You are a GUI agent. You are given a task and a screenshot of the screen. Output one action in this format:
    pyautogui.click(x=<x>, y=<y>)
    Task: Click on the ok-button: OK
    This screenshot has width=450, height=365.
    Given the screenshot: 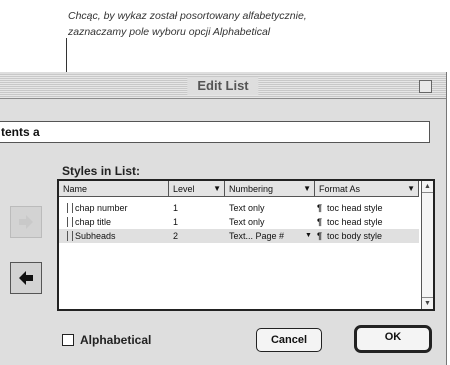 What is the action you would take?
    pyautogui.click(x=393, y=339)
    